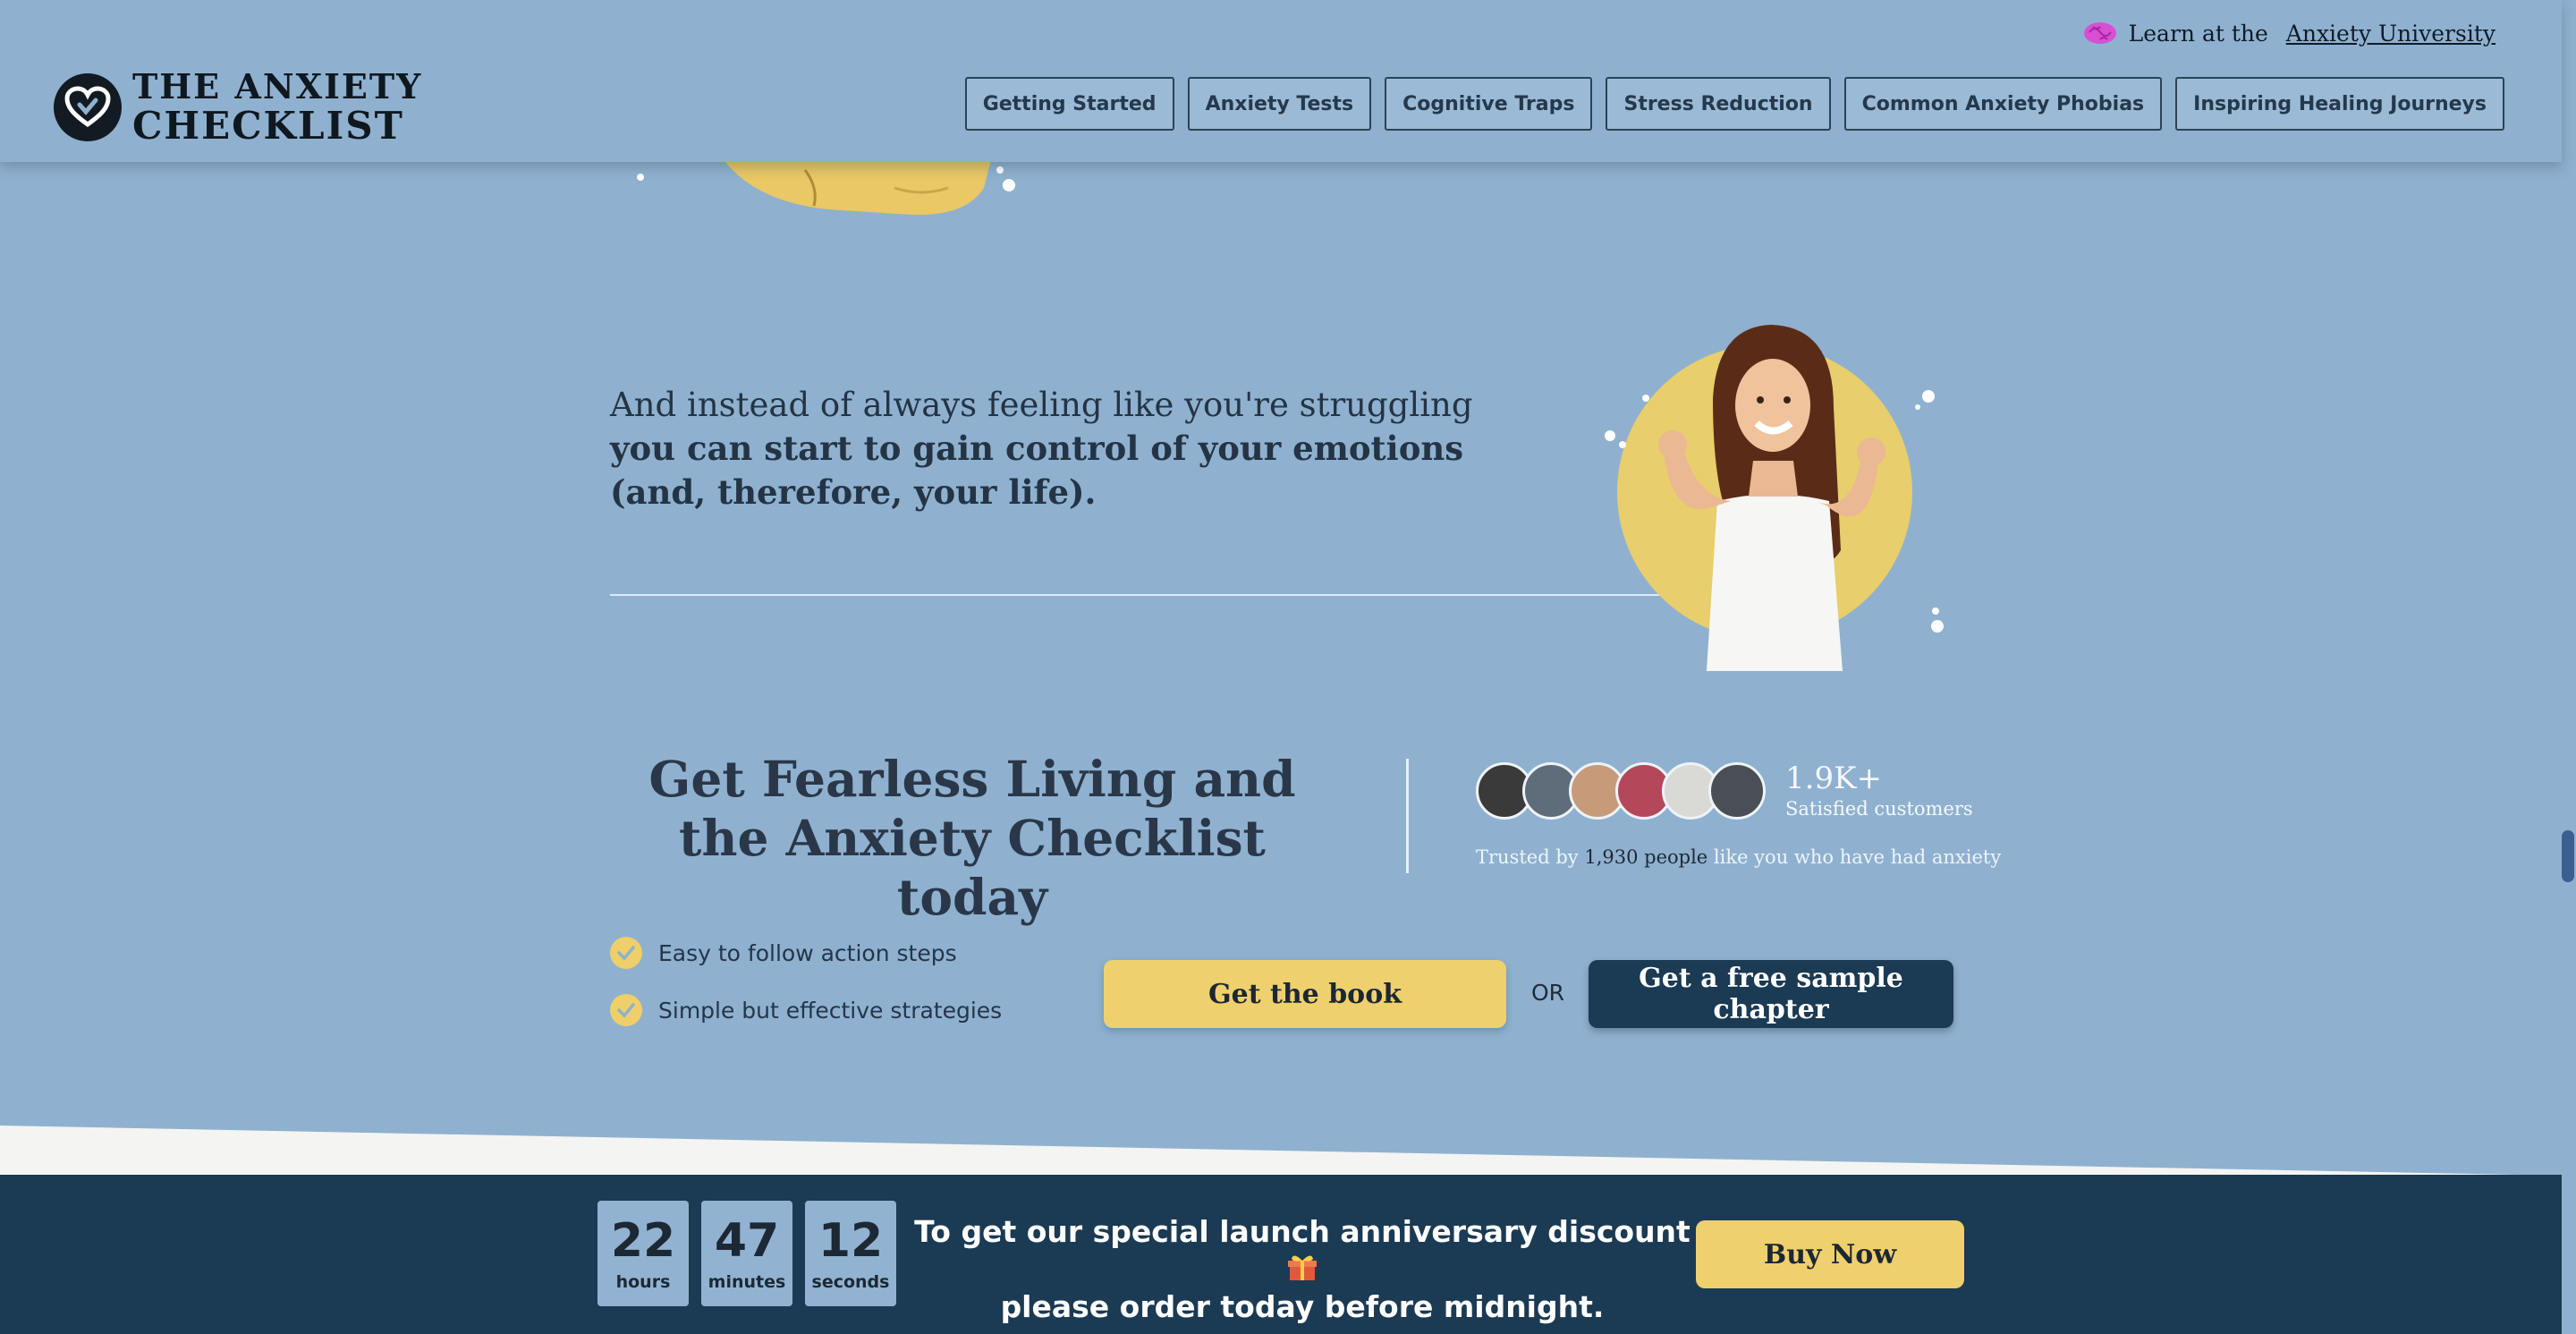  I want to click on timer-hours: 22 hours, so click(643, 1253).